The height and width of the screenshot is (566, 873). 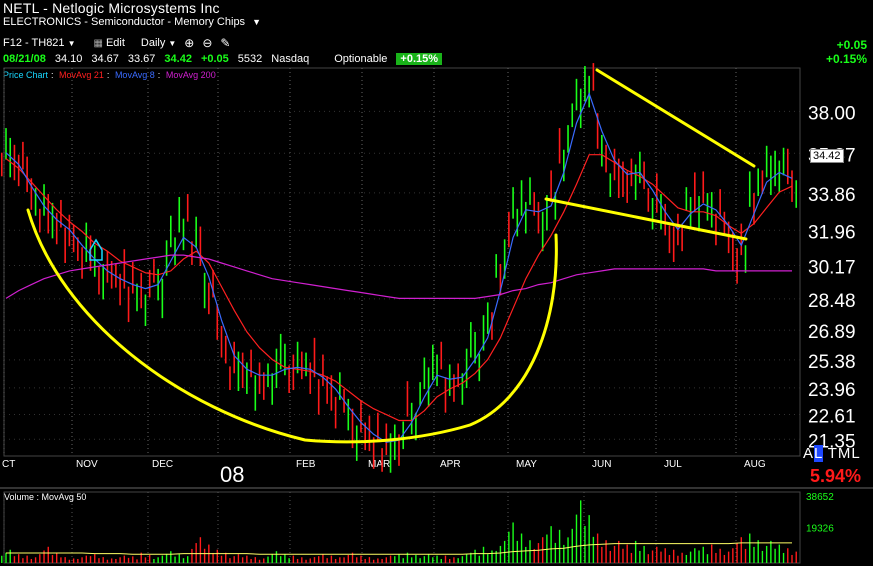 I want to click on x-tick-label: MAR, so click(x=379, y=464).